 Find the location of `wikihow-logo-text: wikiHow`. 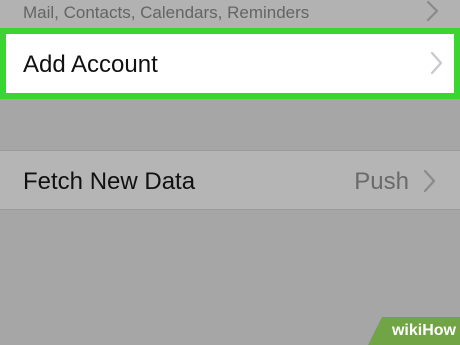

wikihow-logo-text: wikiHow is located at coordinates (423, 330).